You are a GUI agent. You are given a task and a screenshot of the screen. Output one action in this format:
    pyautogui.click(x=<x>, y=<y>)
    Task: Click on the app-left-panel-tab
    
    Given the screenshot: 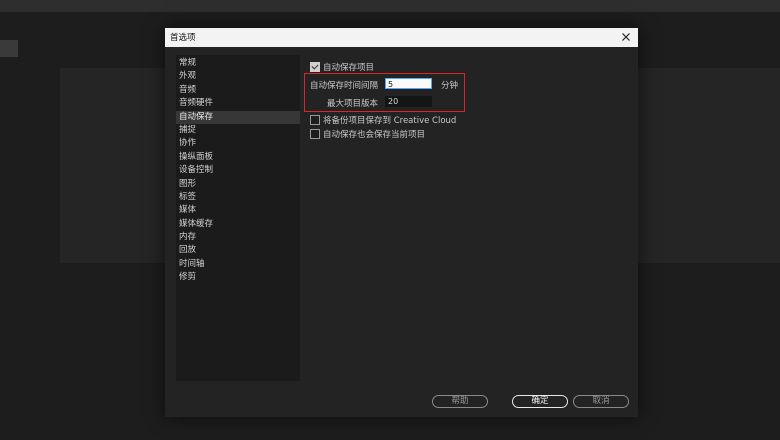 What is the action you would take?
    pyautogui.click(x=9, y=48)
    